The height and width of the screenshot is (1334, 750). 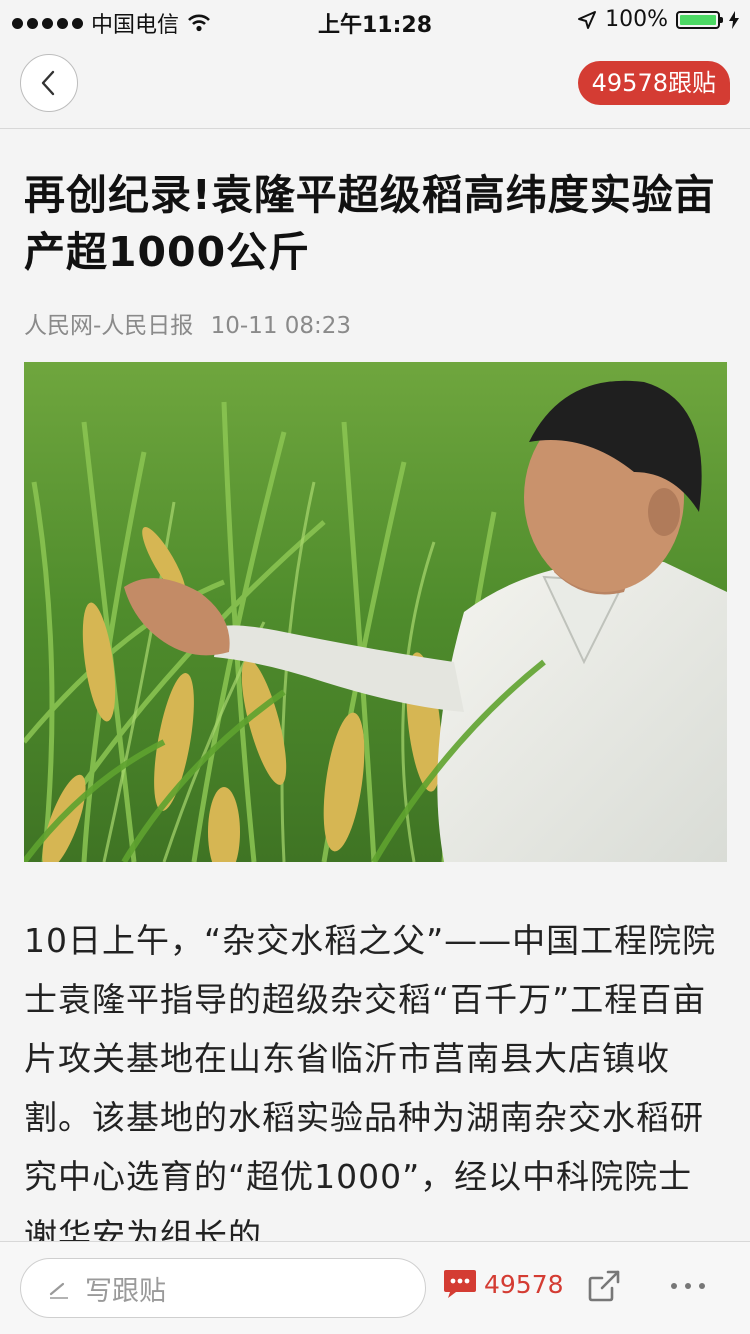 What do you see at coordinates (587, 19) in the screenshot?
I see `location-arrow-icon` at bounding box center [587, 19].